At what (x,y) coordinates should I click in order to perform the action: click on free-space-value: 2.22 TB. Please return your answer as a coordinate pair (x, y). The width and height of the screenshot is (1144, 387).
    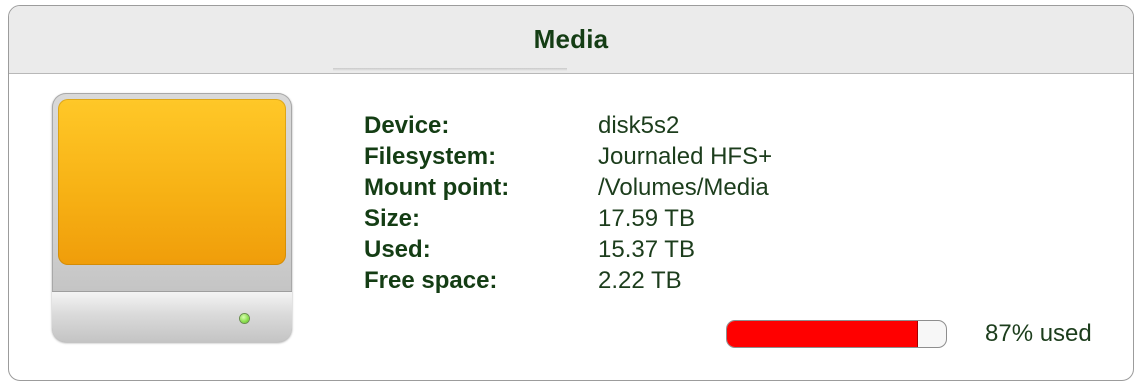
    Looking at the image, I should click on (640, 280).